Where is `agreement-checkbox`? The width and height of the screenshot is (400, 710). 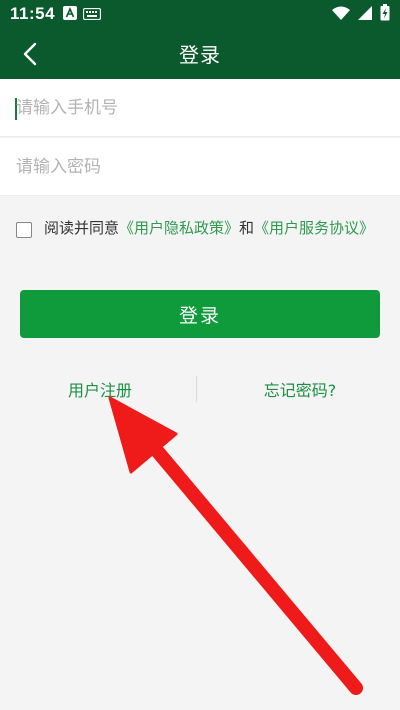 agreement-checkbox is located at coordinates (24, 230).